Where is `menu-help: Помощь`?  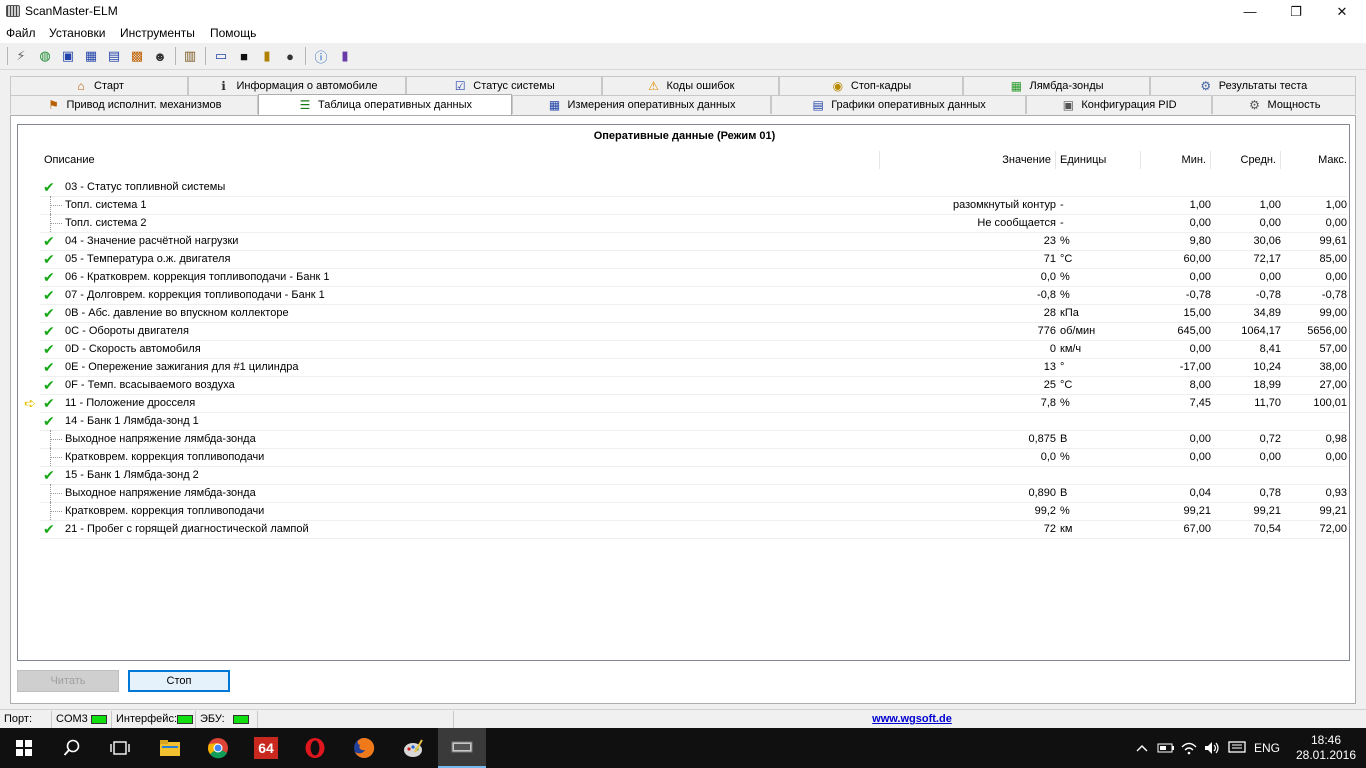 menu-help: Помощь is located at coordinates (233, 33).